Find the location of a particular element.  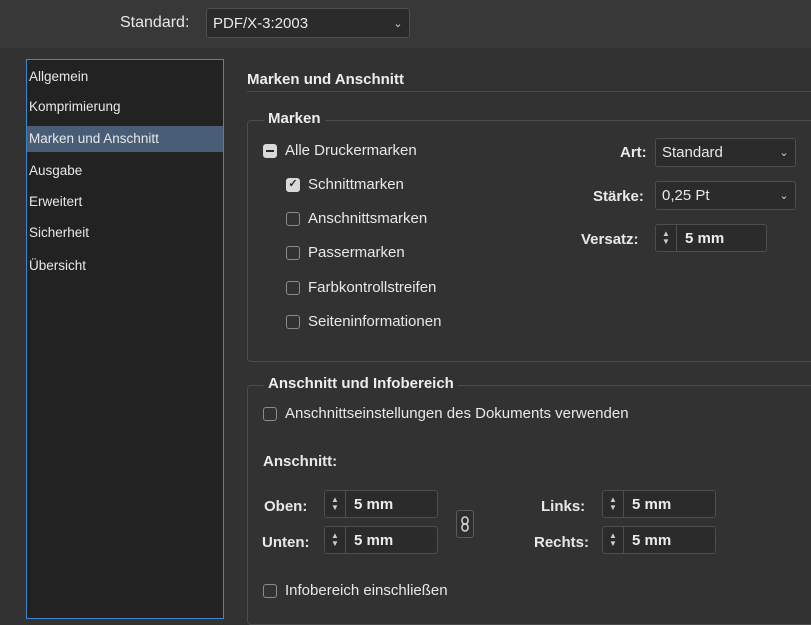

checkmark-icon: ✓ is located at coordinates (293, 184).